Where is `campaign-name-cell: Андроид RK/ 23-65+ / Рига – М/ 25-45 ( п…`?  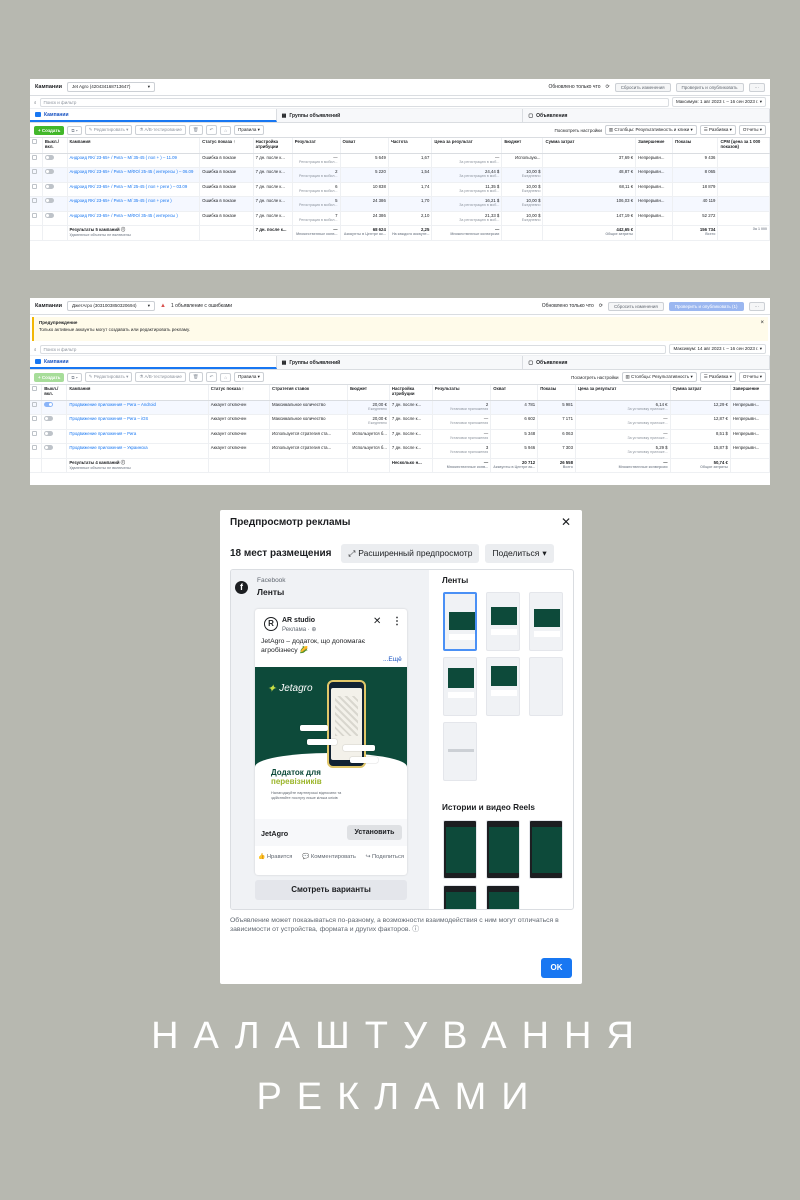 campaign-name-cell: Андроид RK/ 23-65+ / Рига – М/ 25-45 ( п… is located at coordinates (134, 189).